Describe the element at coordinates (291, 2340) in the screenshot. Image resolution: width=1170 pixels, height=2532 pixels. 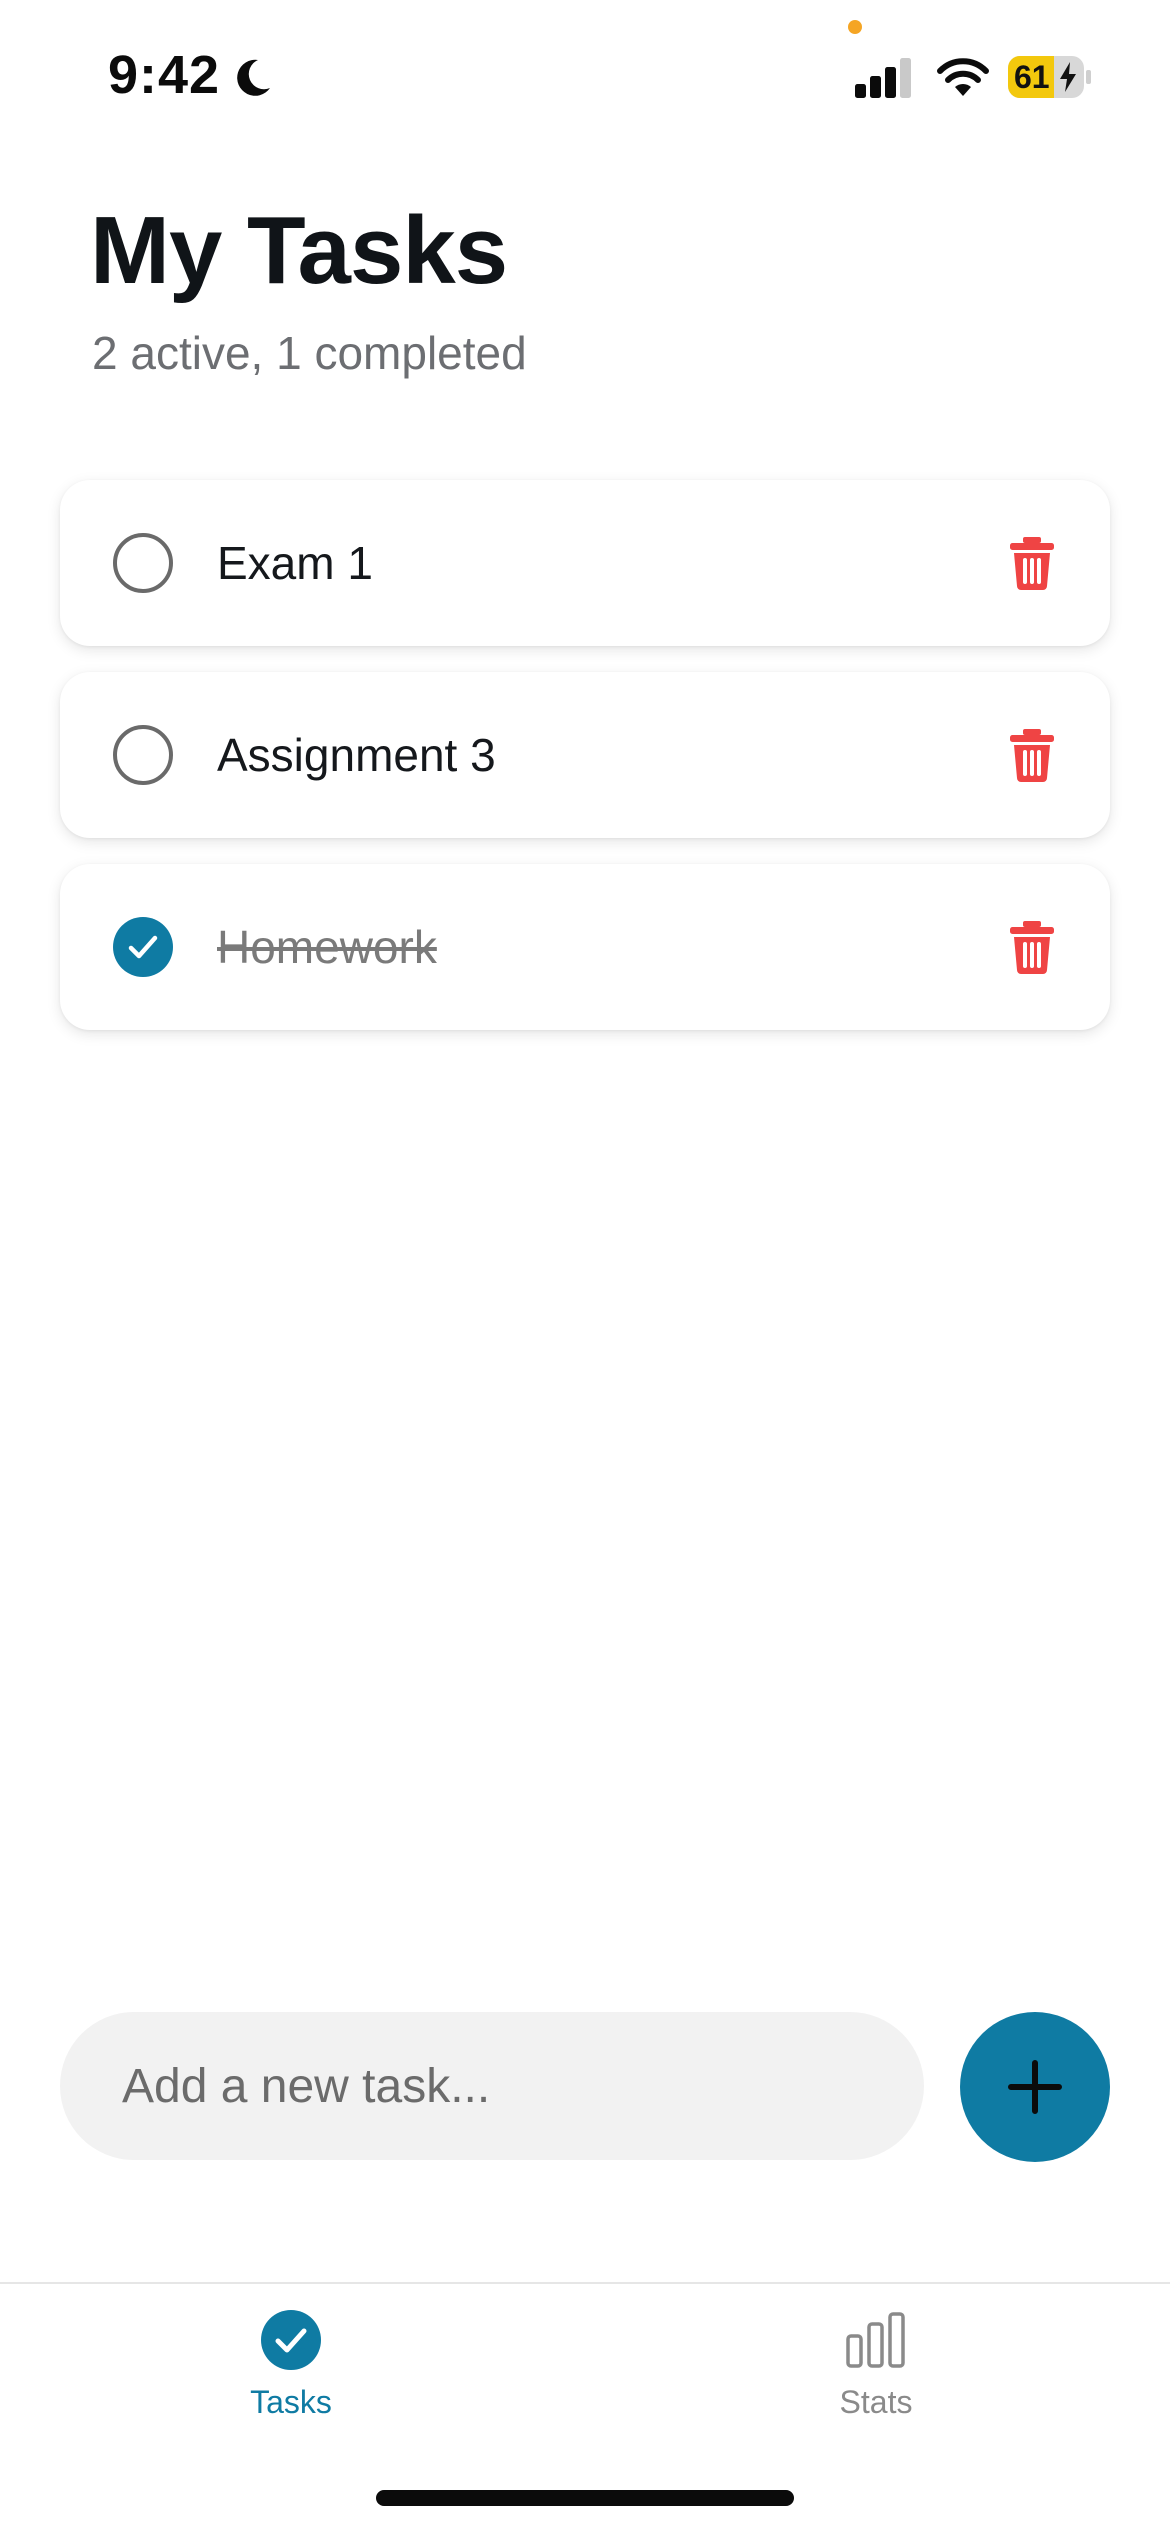
I see `checkmark-circle-icon` at that location.